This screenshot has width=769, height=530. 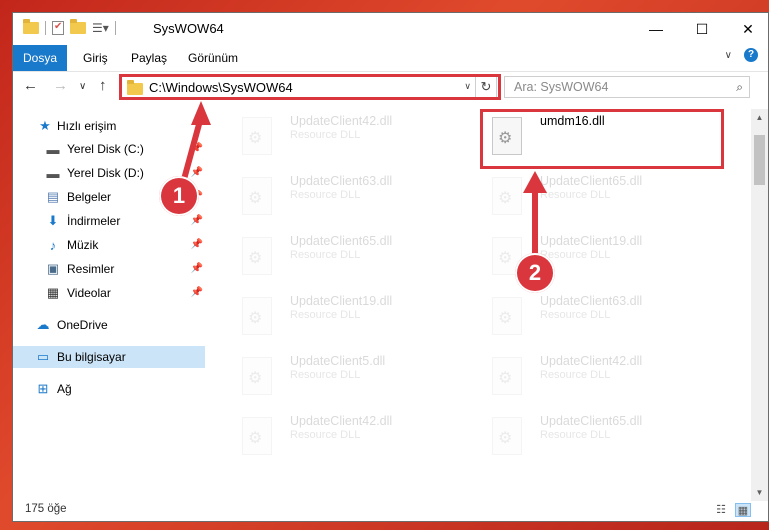 I want to click on step-1-badge: 1, so click(x=179, y=196).